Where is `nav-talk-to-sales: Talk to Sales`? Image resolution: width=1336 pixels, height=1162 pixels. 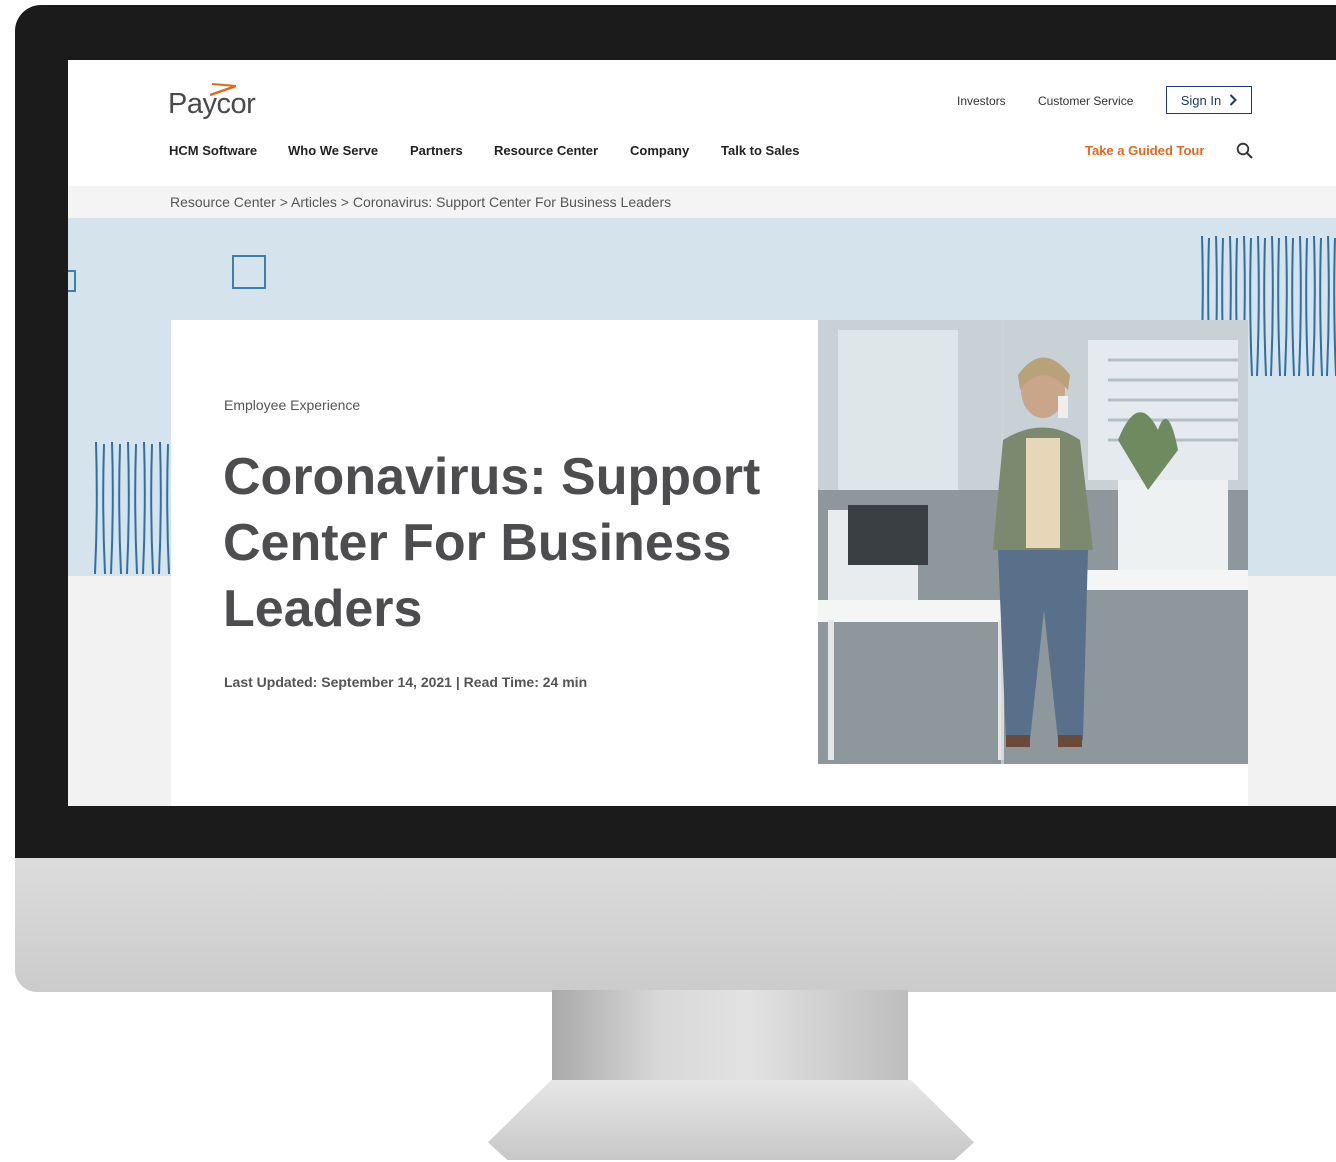 nav-talk-to-sales: Talk to Sales is located at coordinates (760, 150).